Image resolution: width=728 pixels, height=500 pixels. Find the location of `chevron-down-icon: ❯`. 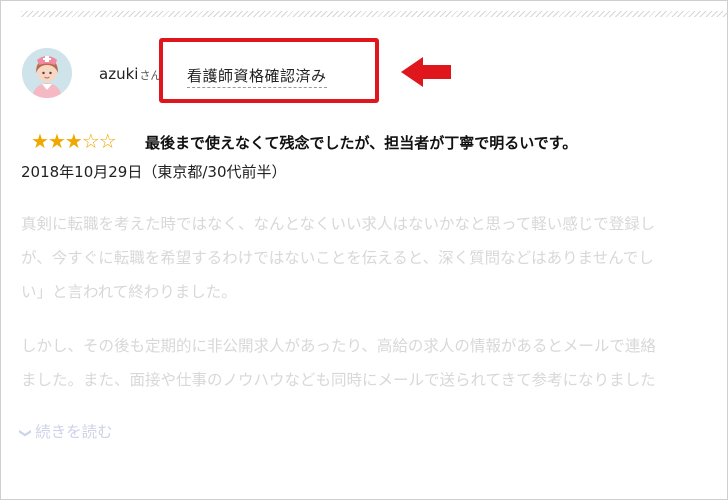

chevron-down-icon: ❯ is located at coordinates (26, 433).